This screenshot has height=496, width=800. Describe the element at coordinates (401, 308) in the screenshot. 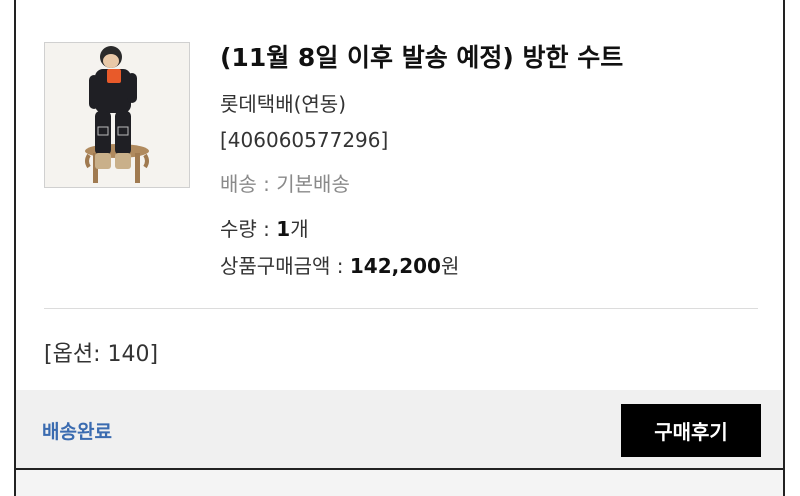

I see `section-divider` at that location.